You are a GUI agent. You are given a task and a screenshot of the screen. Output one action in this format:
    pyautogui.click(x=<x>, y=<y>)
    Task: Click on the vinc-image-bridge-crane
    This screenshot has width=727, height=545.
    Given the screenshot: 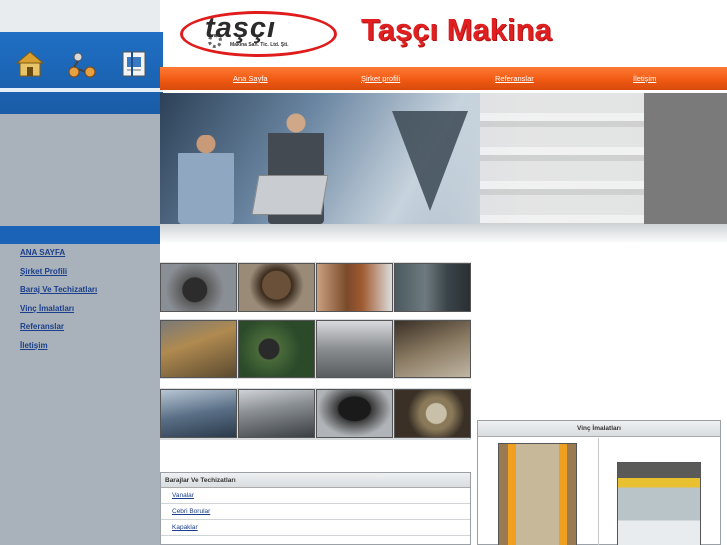 What is the action you would take?
    pyautogui.click(x=659, y=503)
    